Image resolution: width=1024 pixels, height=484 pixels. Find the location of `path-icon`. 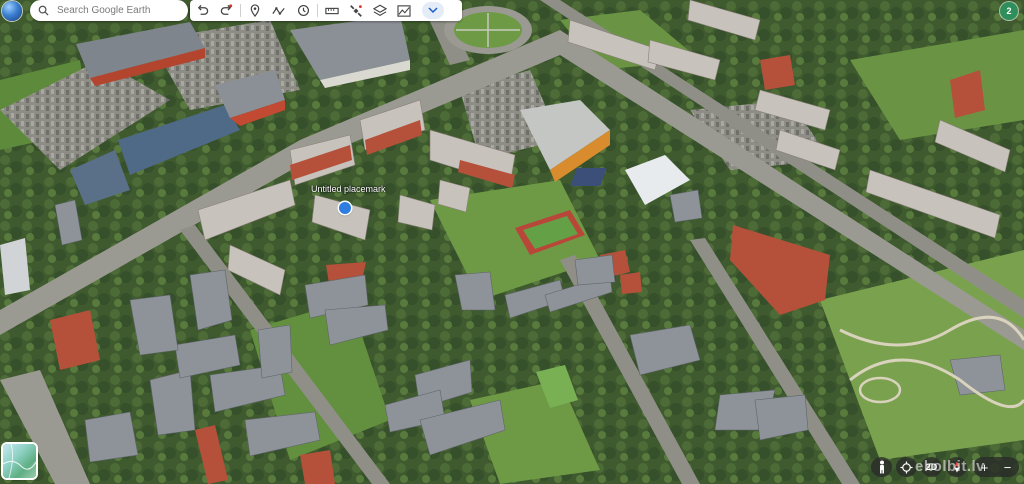

path-icon is located at coordinates (278, 10).